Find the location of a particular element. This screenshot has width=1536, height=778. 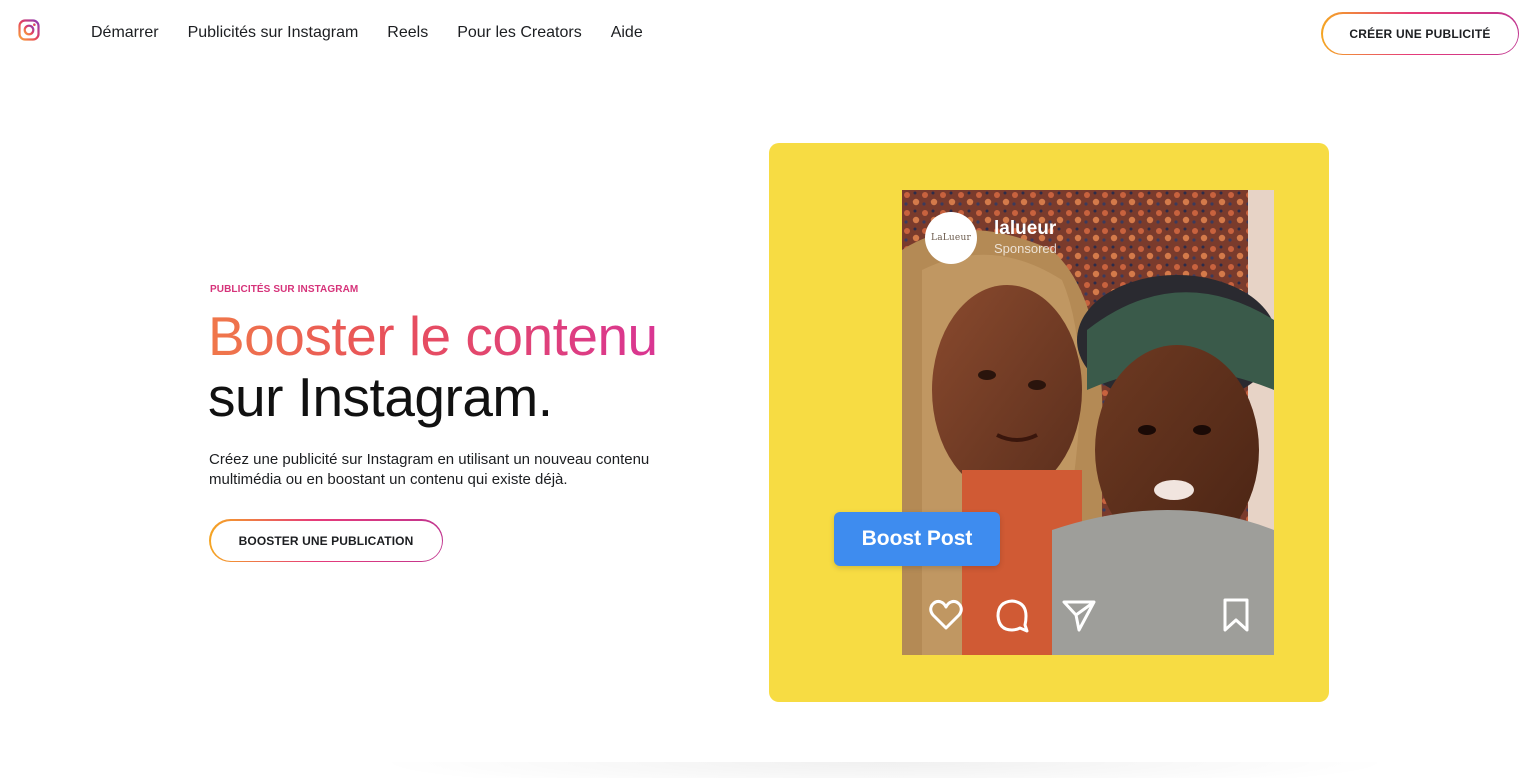

hero-headline: Booster le contenu sur Instagram. is located at coordinates (433, 367).